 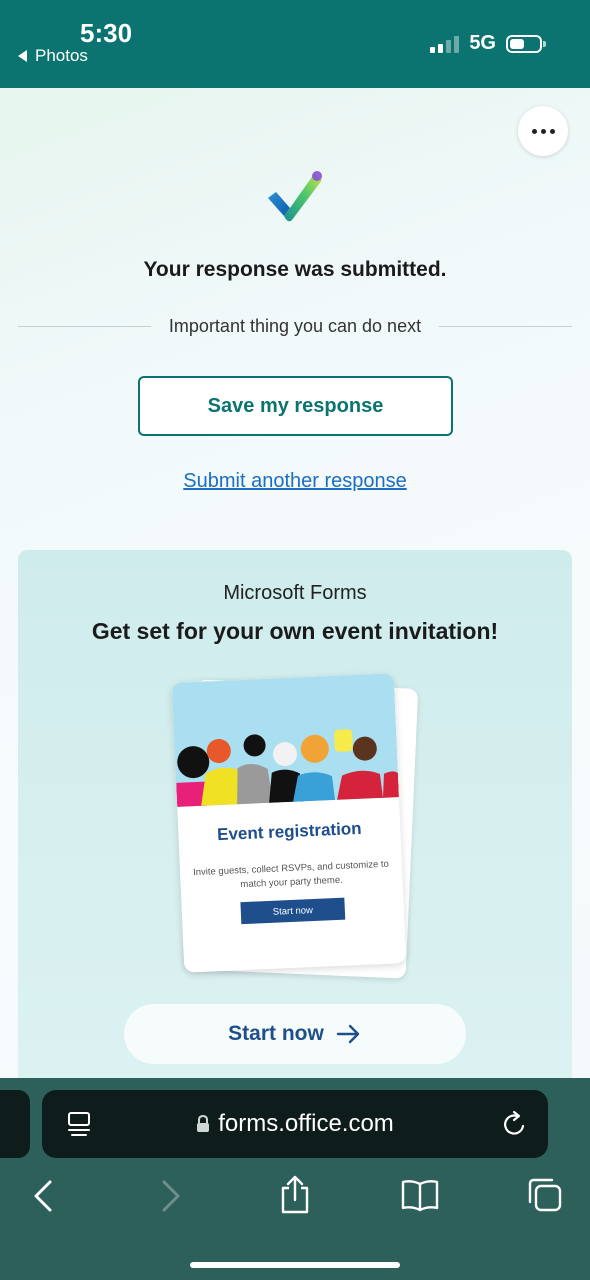 What do you see at coordinates (482, 43) in the screenshot?
I see `network-type: 5G` at bounding box center [482, 43].